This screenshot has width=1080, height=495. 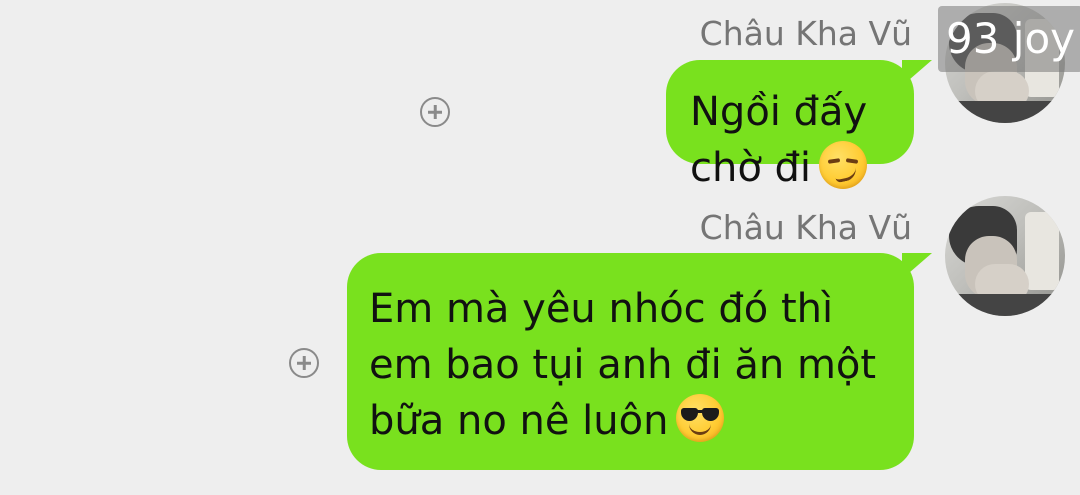 What do you see at coordinates (700, 418) in the screenshot?
I see `sunglasses-face-icon` at bounding box center [700, 418].